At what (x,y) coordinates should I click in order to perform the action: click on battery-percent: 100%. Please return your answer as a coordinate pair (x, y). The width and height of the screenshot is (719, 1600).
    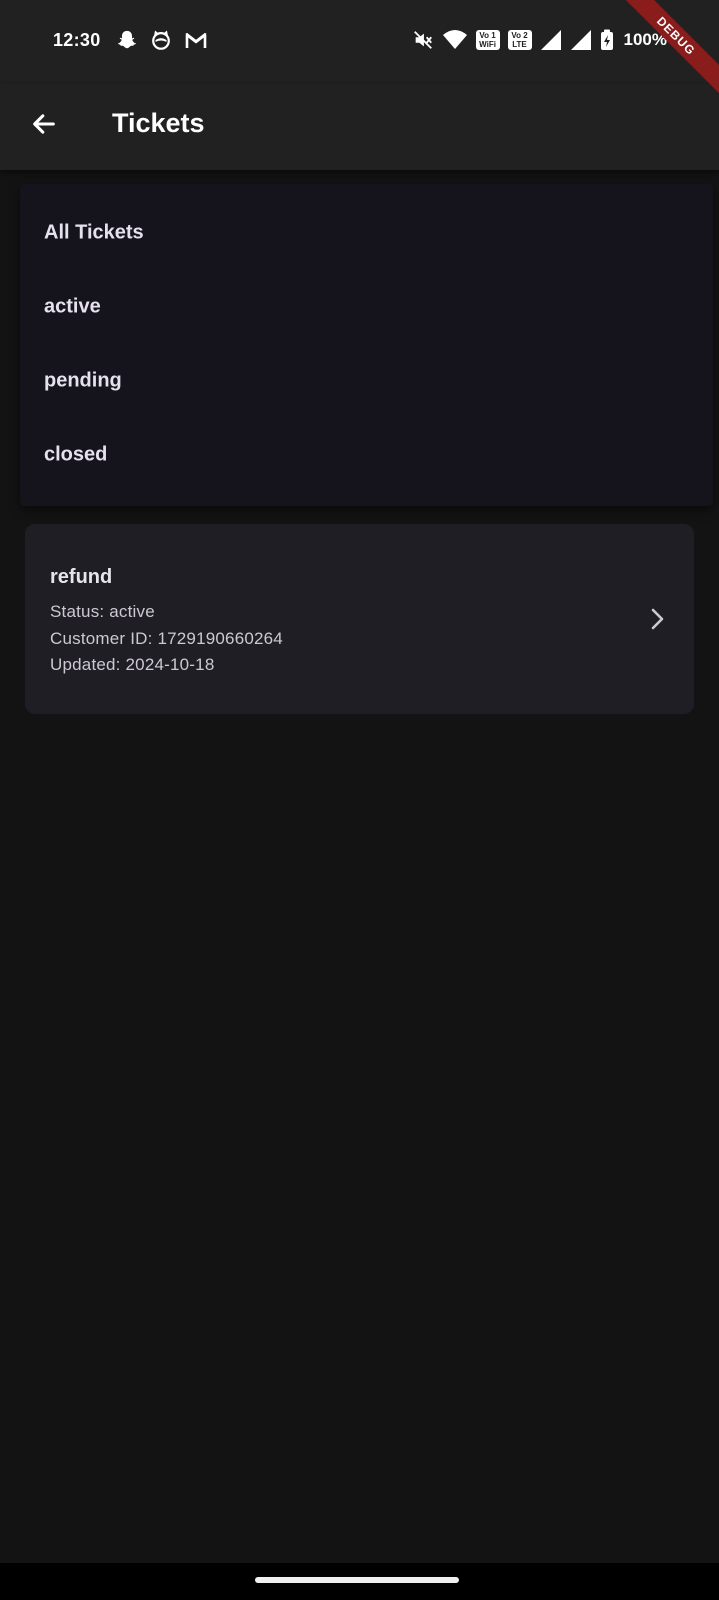
    Looking at the image, I should click on (645, 39).